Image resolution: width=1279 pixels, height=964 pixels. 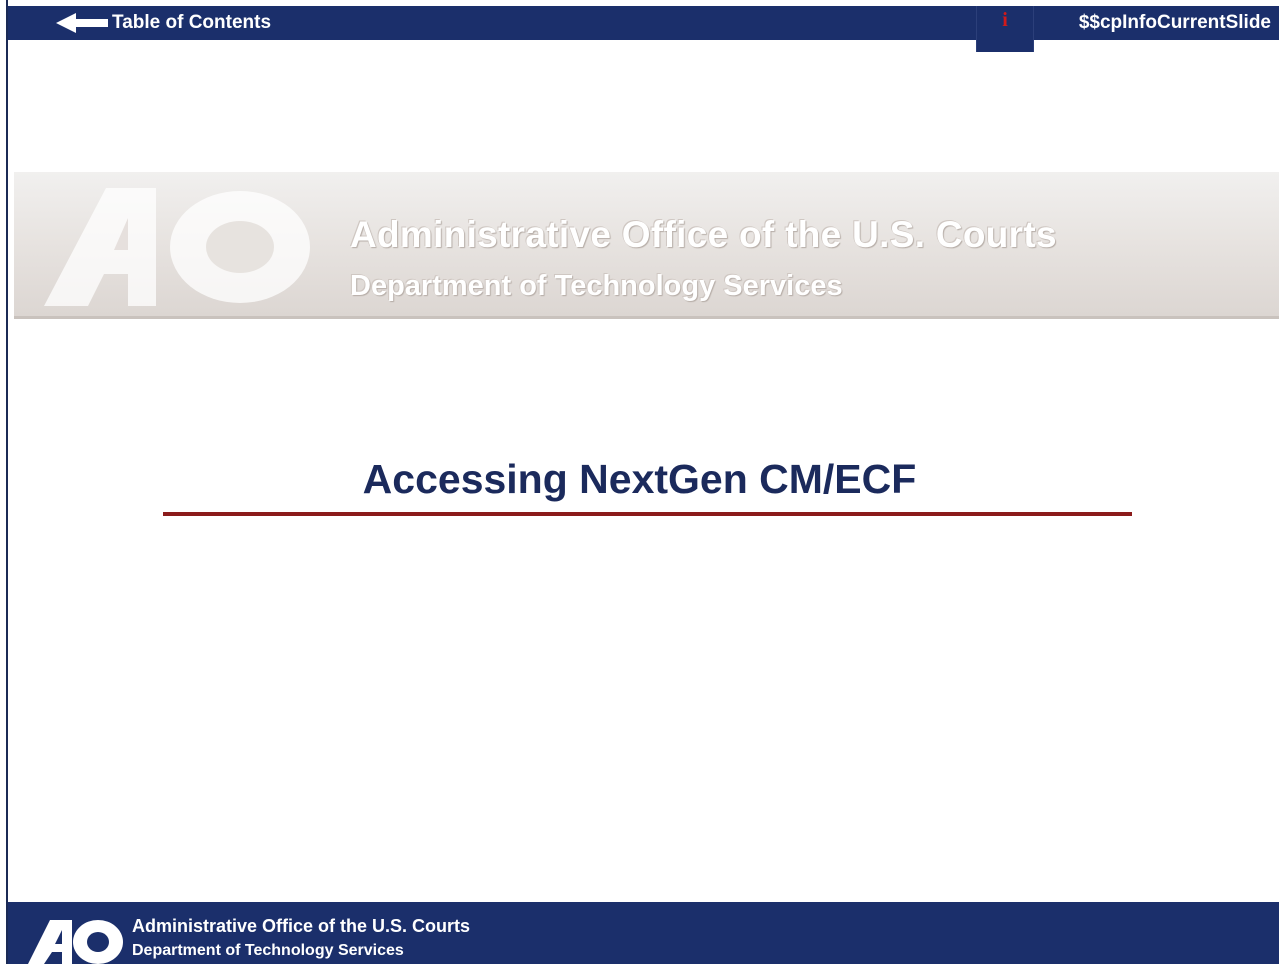 What do you see at coordinates (703, 234) in the screenshot?
I see `banner-title: Administrative Office of the U.S. Courts` at bounding box center [703, 234].